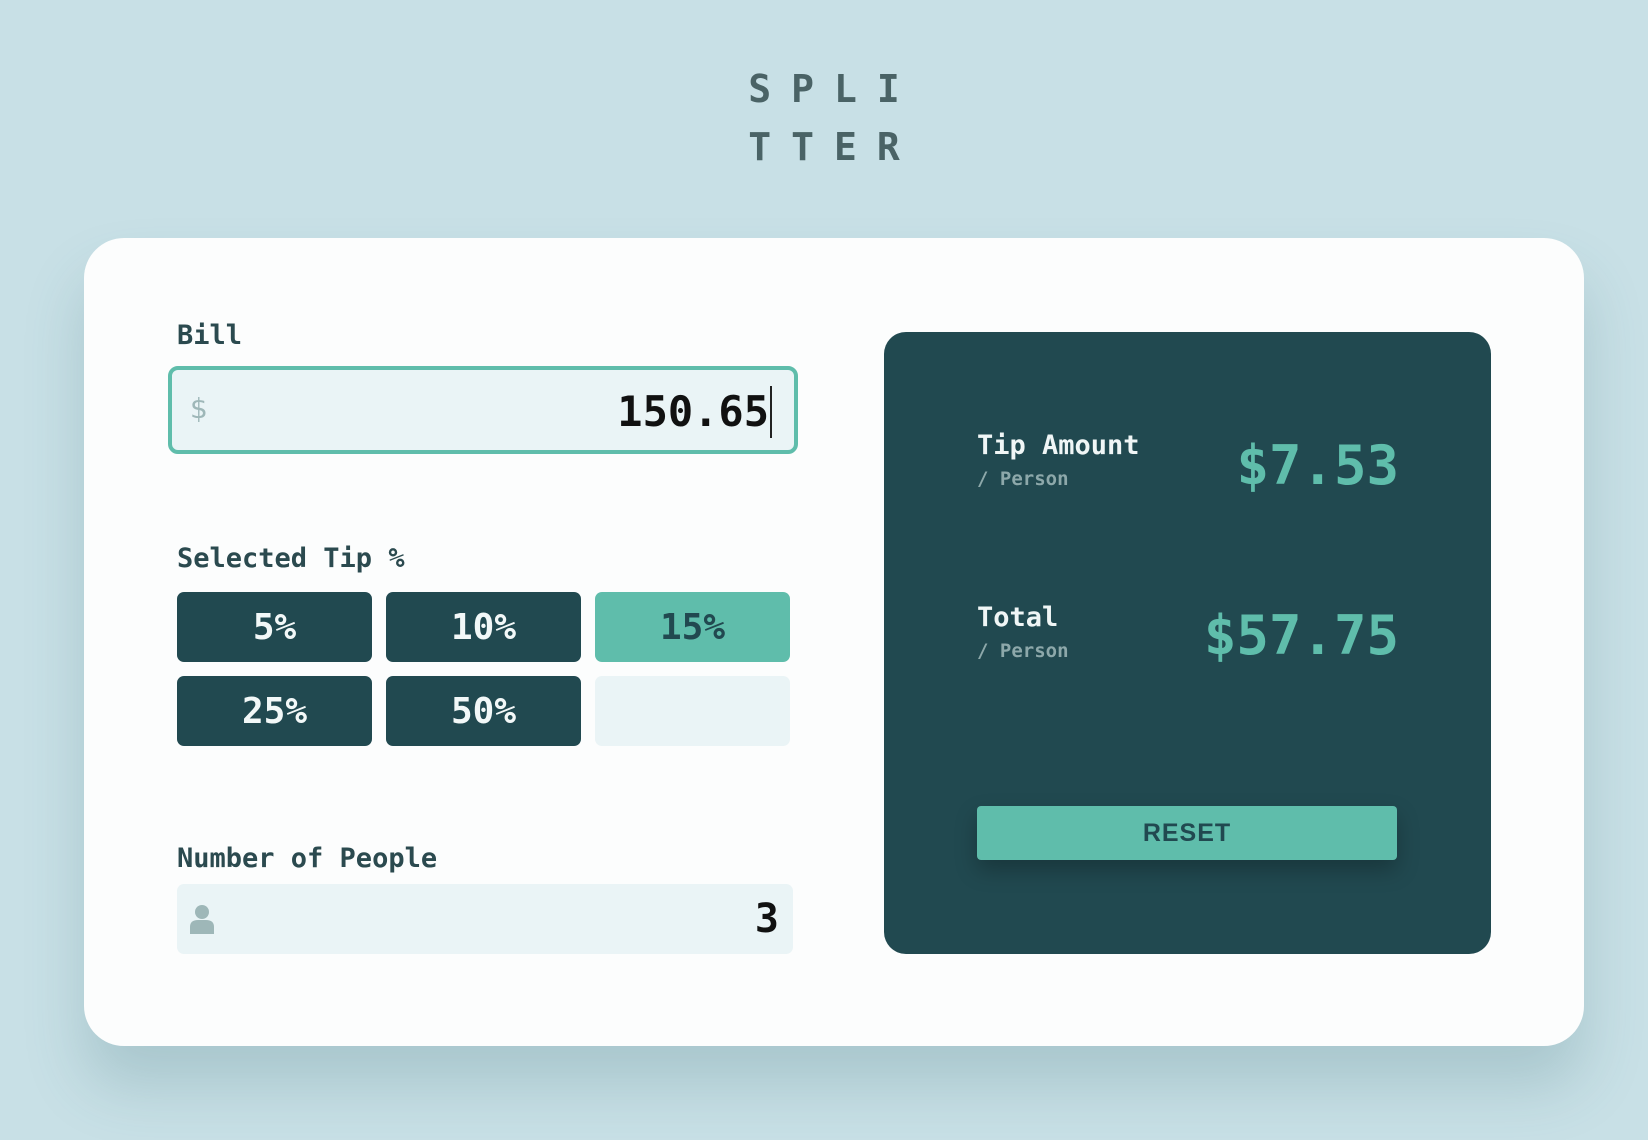 This screenshot has width=1648, height=1140. What do you see at coordinates (274, 627) in the screenshot?
I see `tip-button-5: 5%` at bounding box center [274, 627].